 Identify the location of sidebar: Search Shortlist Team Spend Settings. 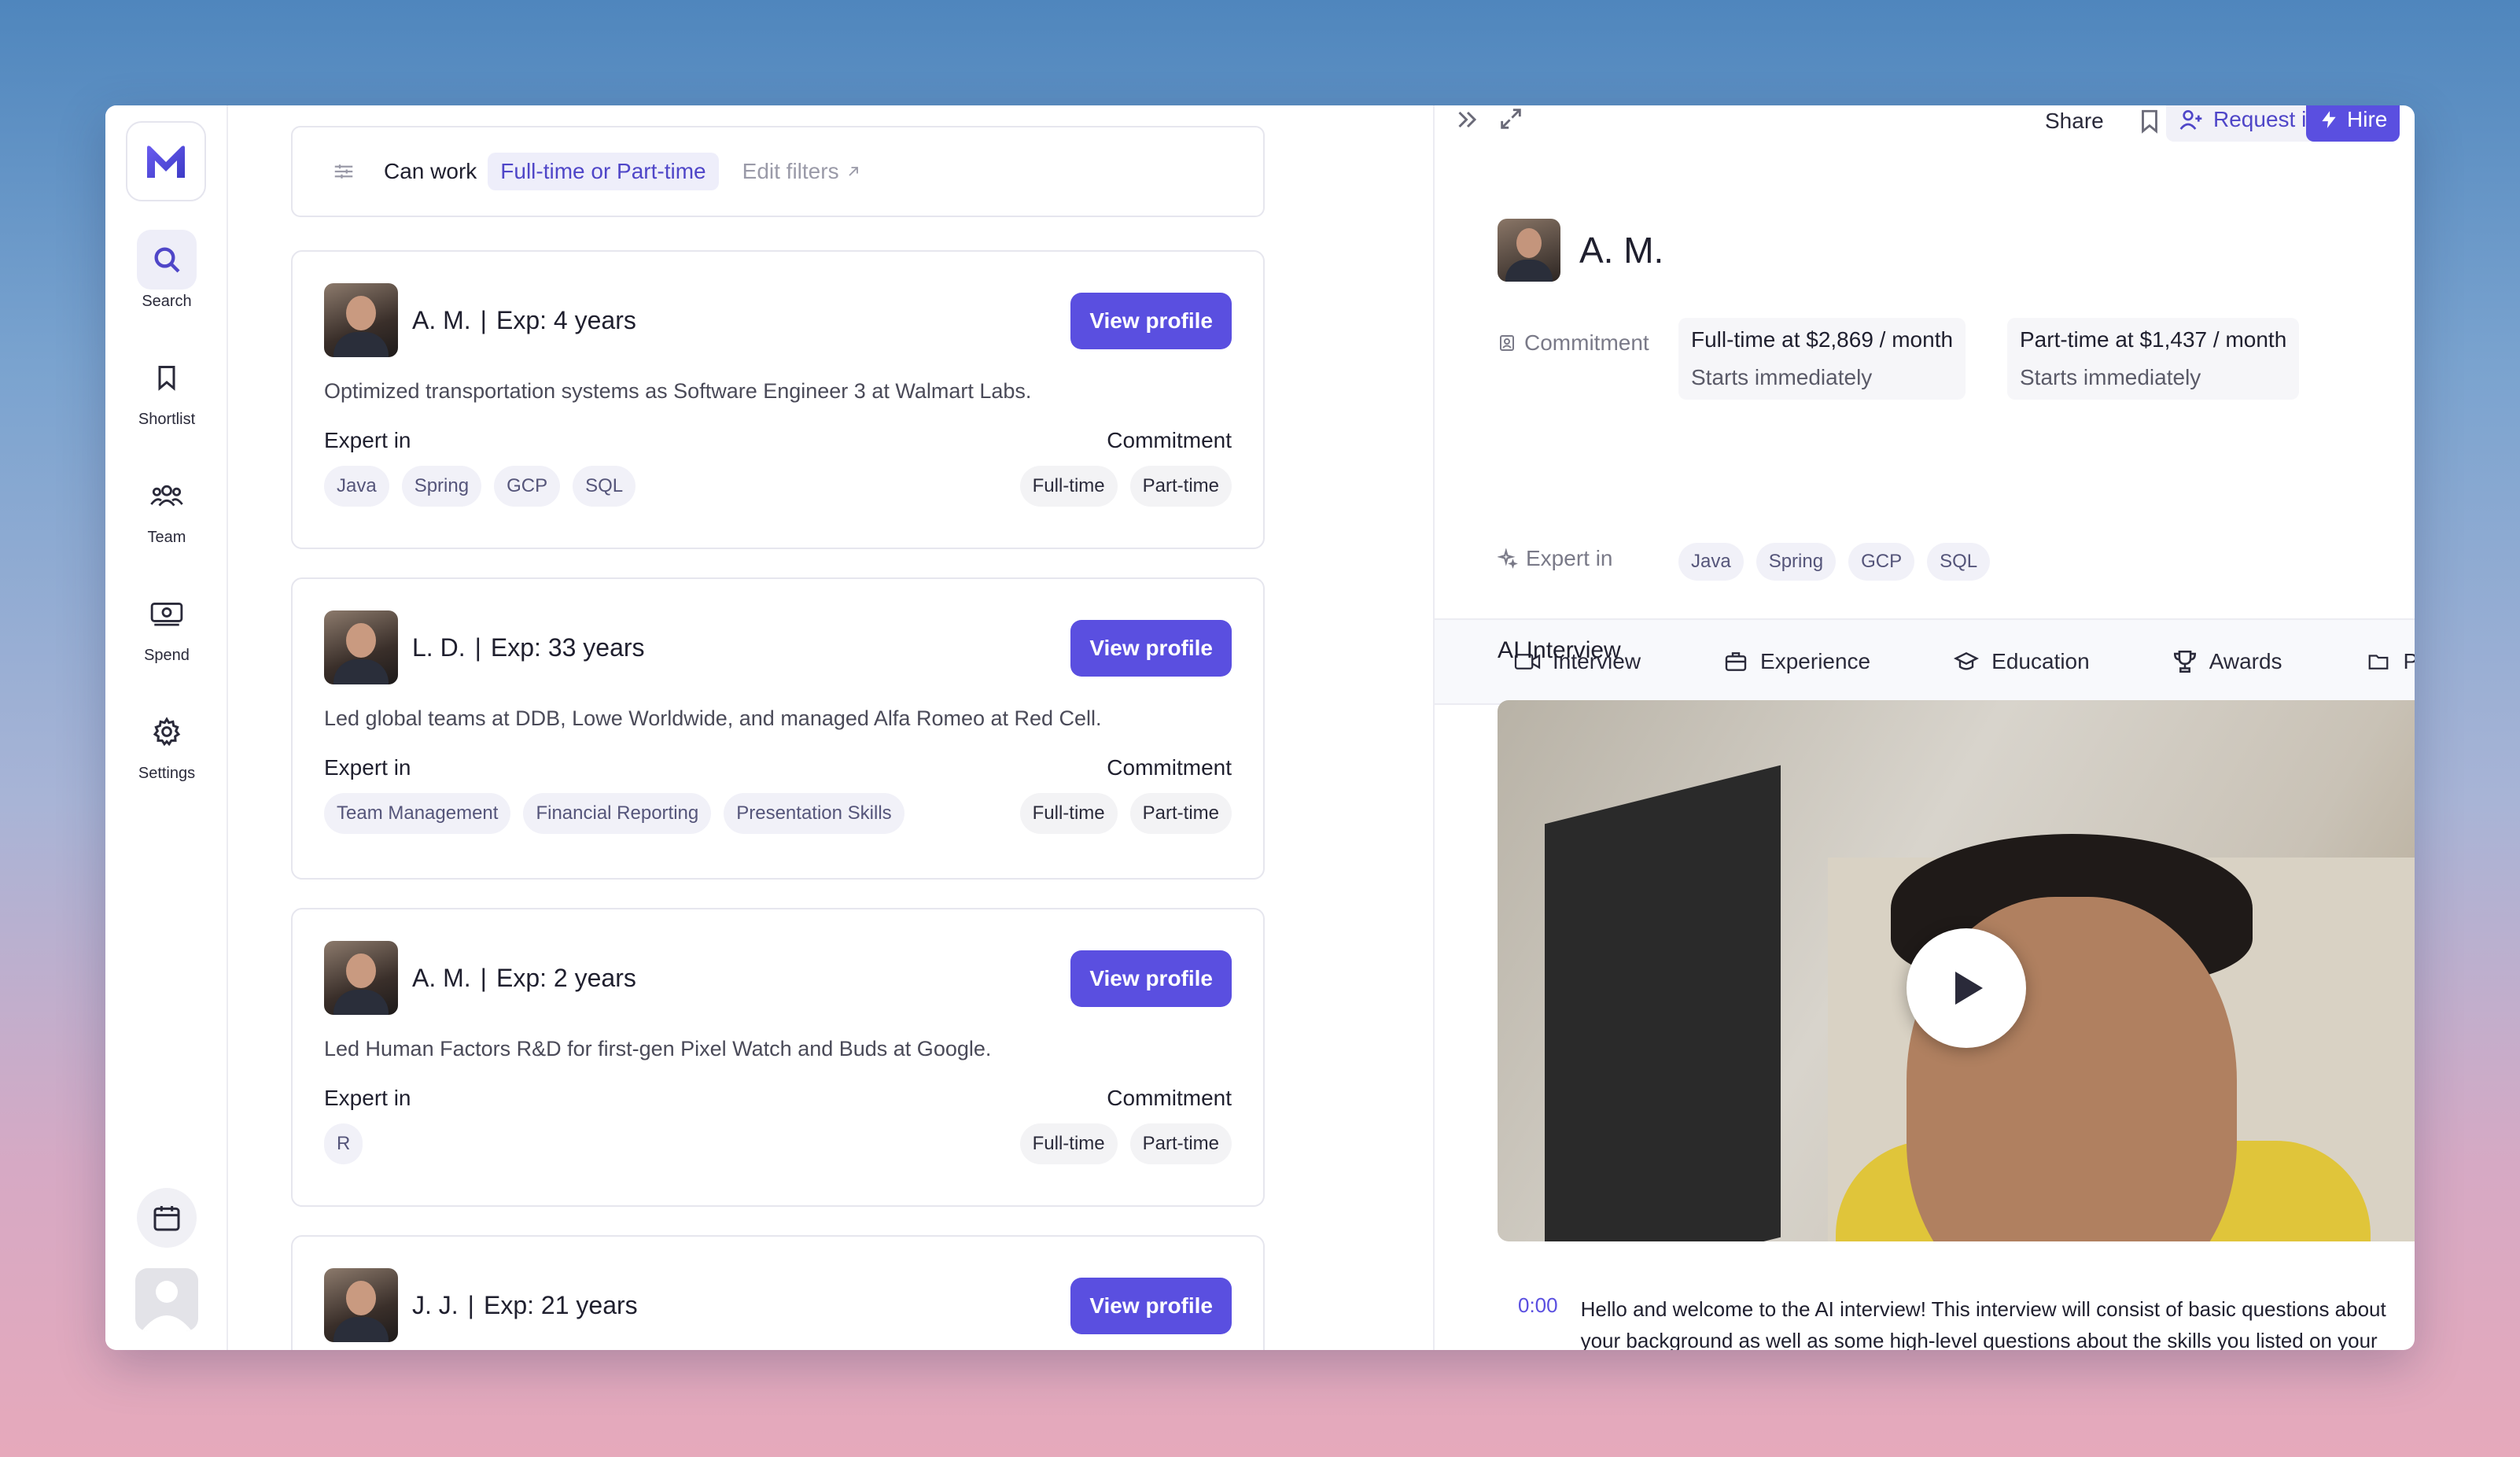
(166, 727).